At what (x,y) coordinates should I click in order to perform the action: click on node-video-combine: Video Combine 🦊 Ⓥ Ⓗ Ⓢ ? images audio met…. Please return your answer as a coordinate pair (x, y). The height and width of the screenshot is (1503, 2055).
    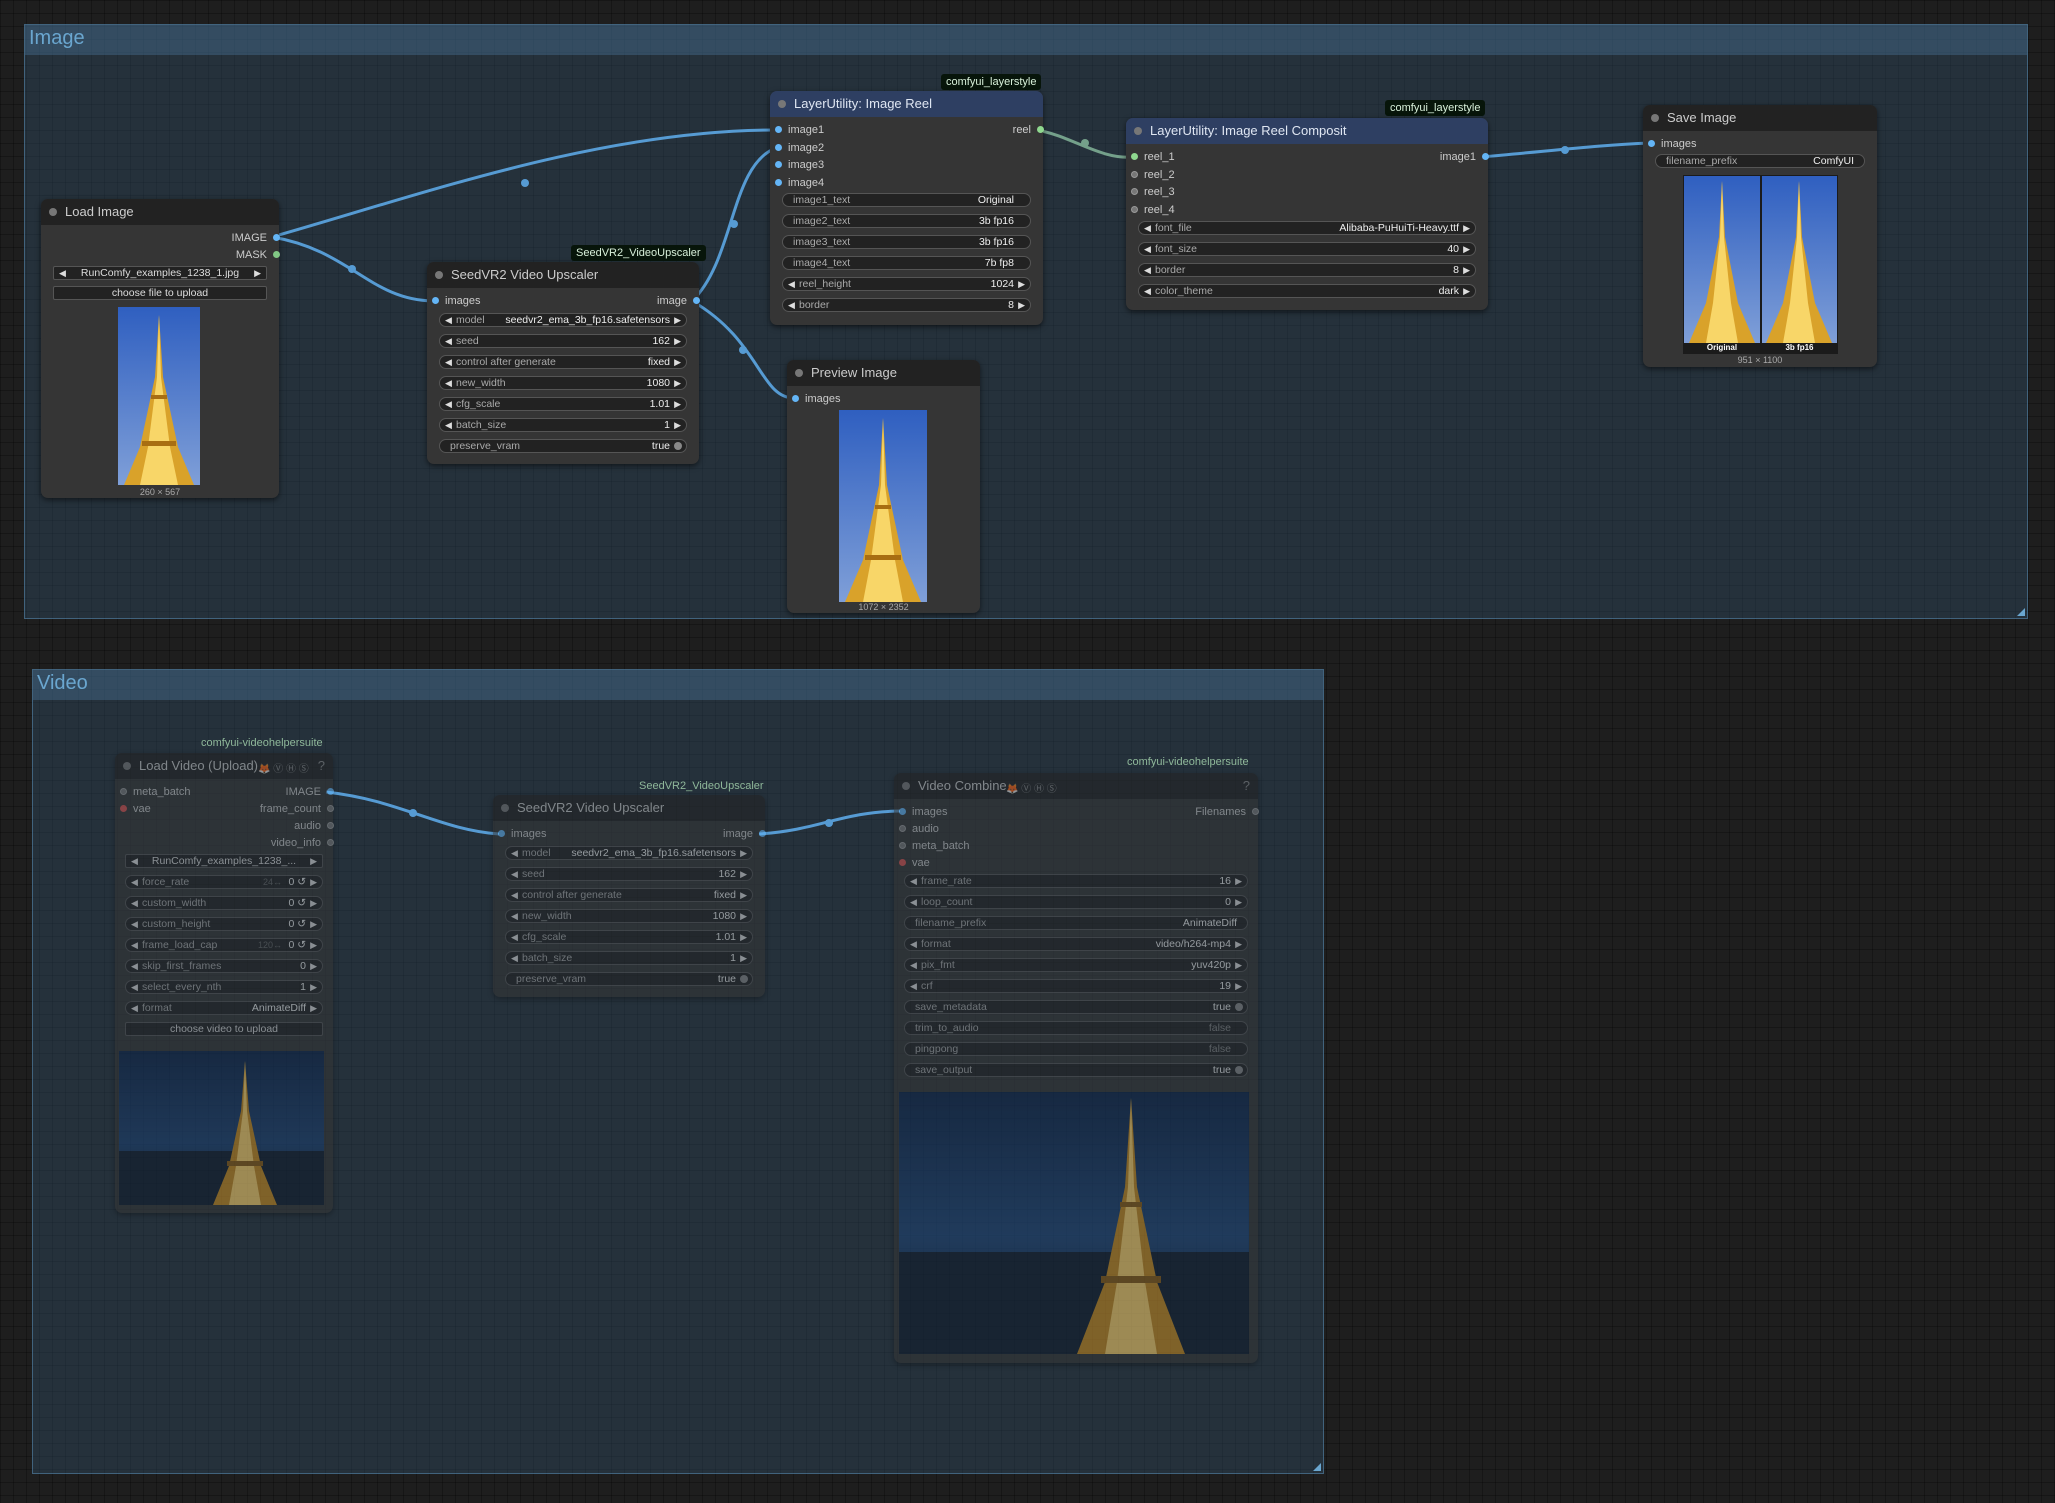
    Looking at the image, I should click on (1076, 1068).